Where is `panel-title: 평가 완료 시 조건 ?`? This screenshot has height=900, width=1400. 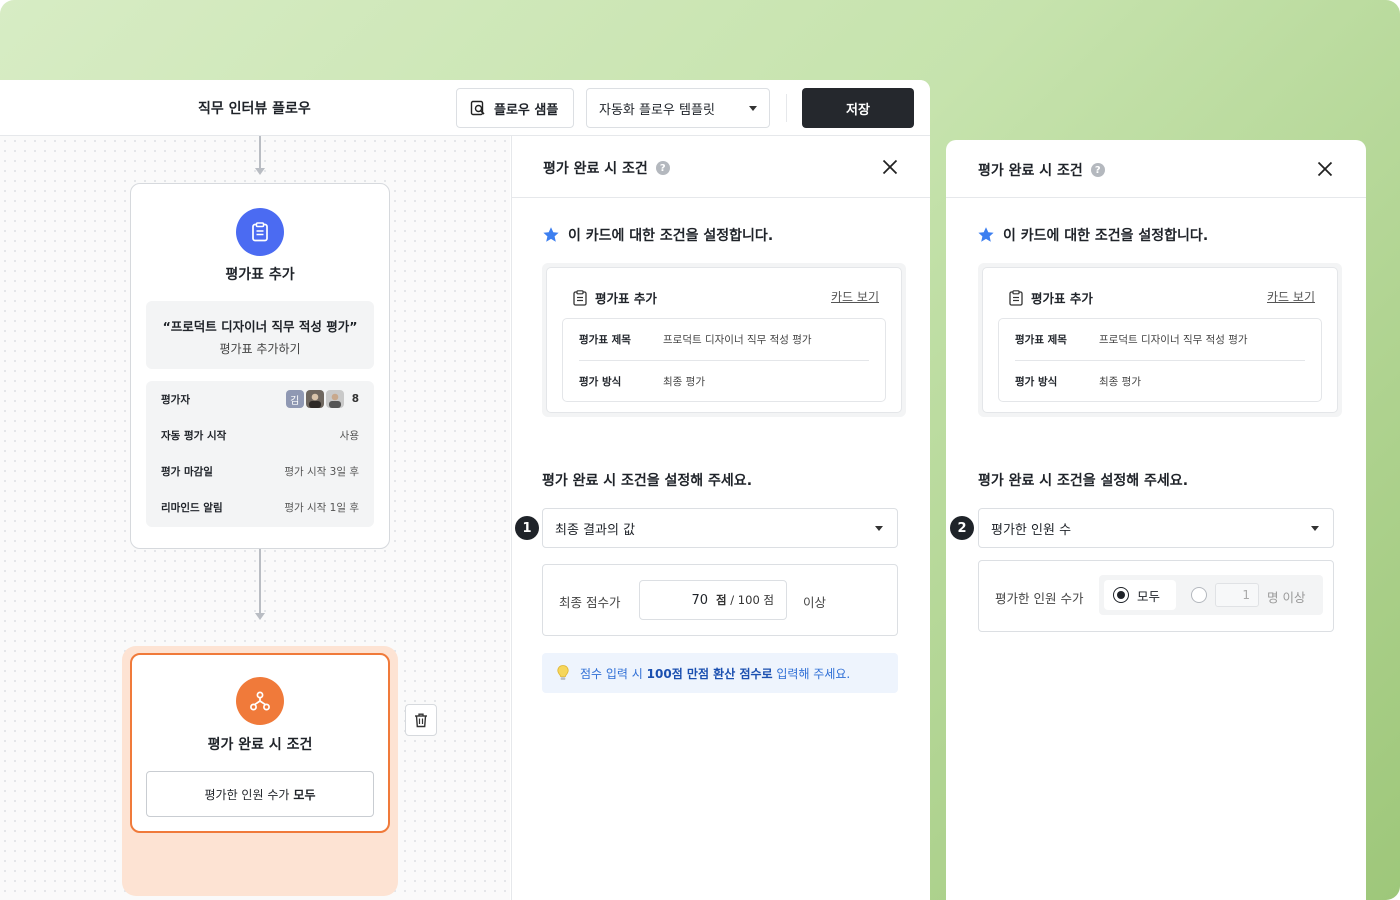 panel-title: 평가 완료 시 조건 ? is located at coordinates (606, 168).